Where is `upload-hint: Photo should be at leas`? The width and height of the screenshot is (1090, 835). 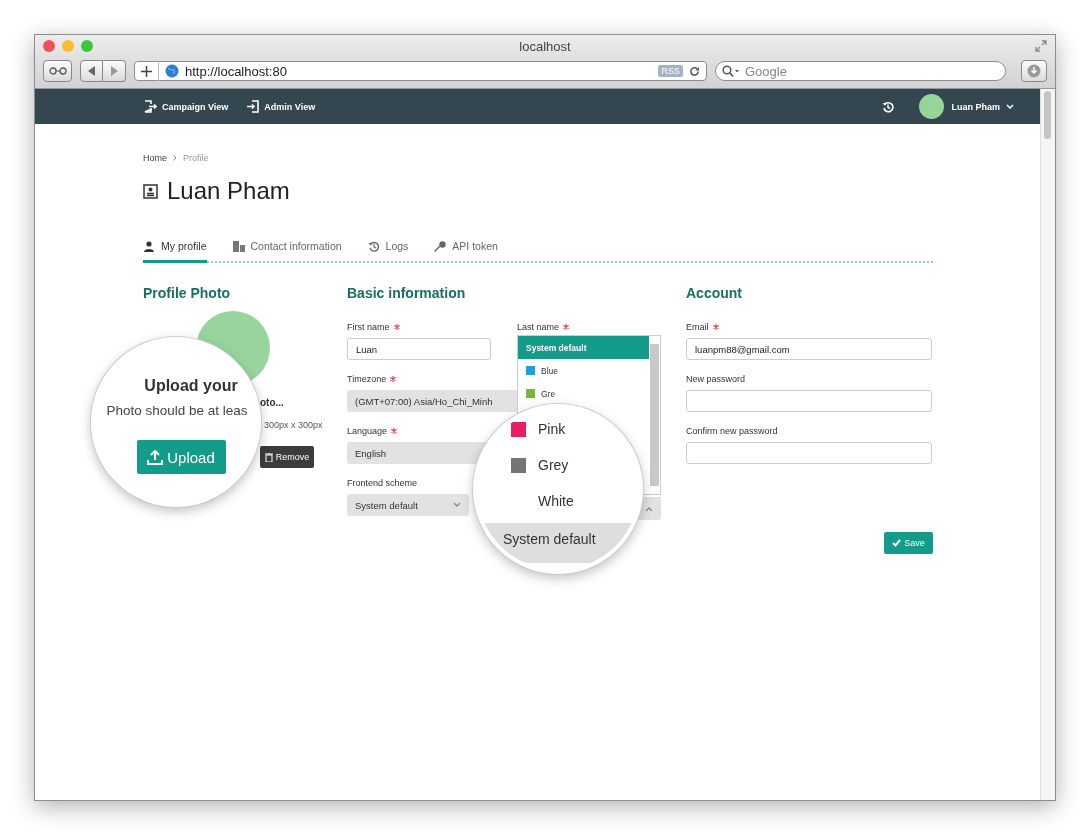
upload-hint: Photo should be at leas is located at coordinates (176, 410).